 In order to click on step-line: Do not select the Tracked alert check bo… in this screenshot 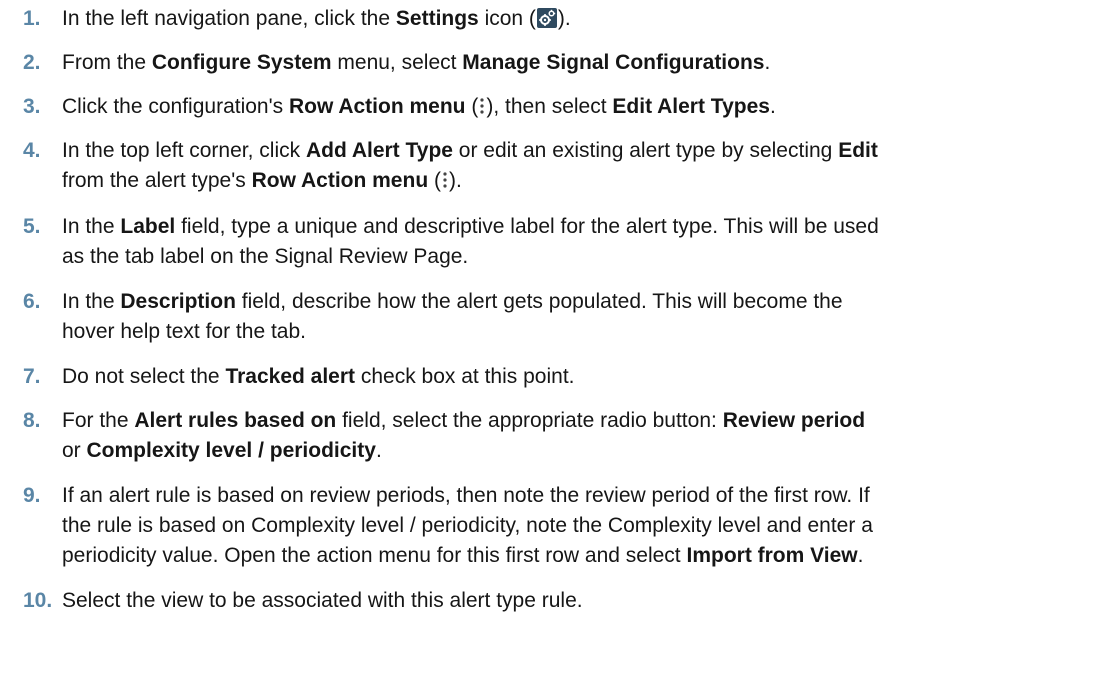, I will do `click(582, 377)`.